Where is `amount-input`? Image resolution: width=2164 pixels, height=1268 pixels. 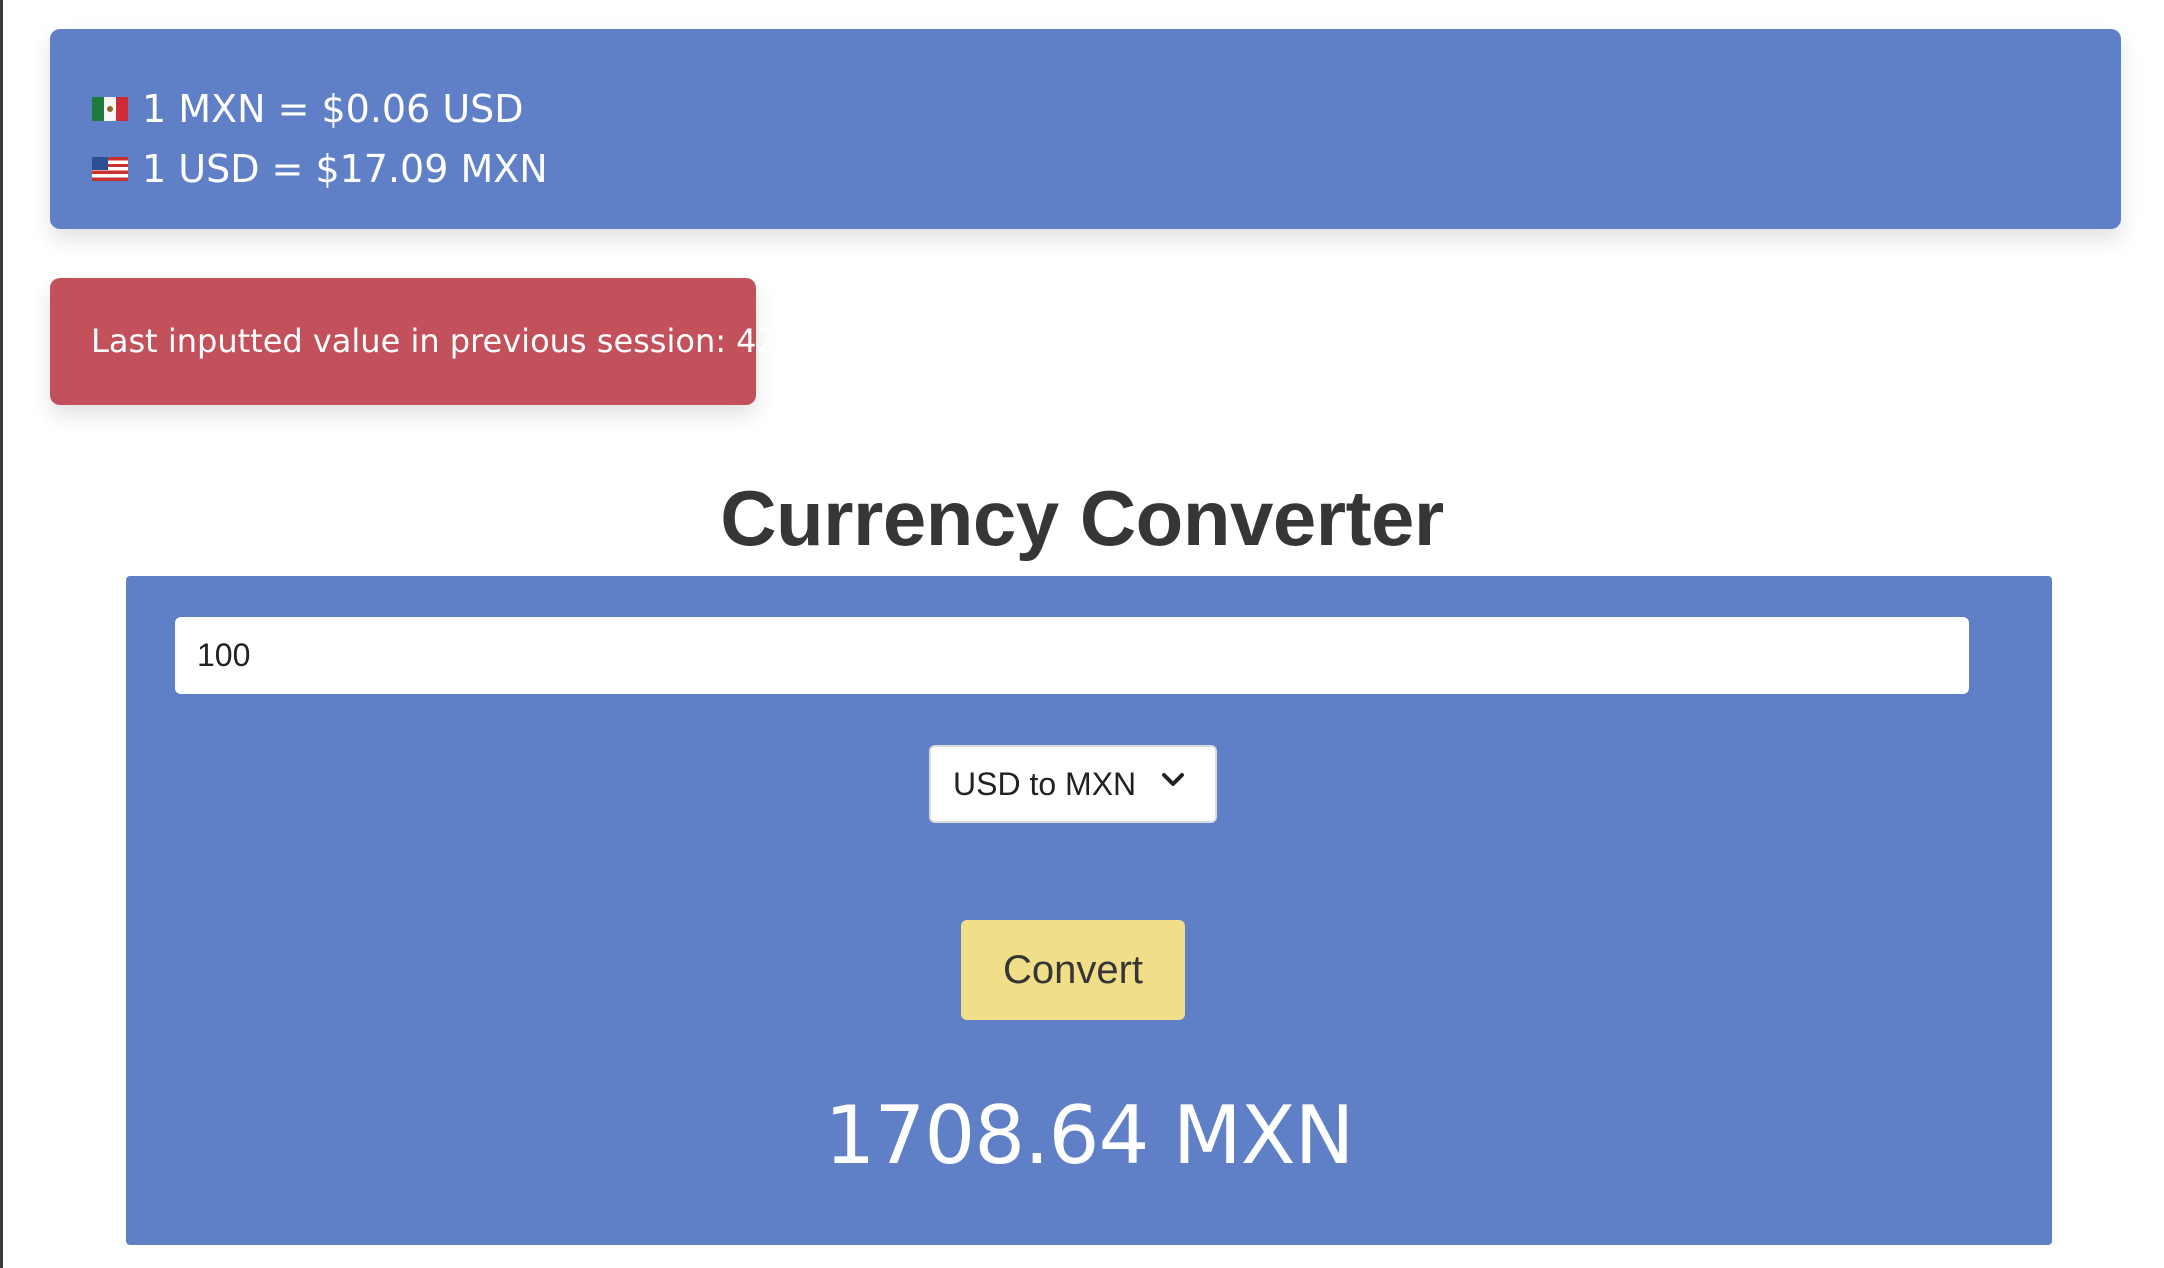
amount-input is located at coordinates (1072, 655).